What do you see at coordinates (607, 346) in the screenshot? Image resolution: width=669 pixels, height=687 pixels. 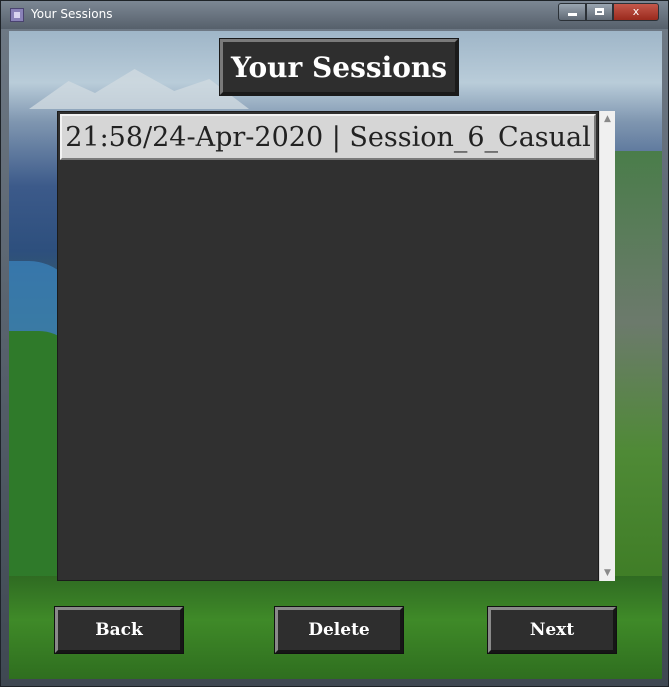 I see `list-scrollbar: ▲ ▼` at bounding box center [607, 346].